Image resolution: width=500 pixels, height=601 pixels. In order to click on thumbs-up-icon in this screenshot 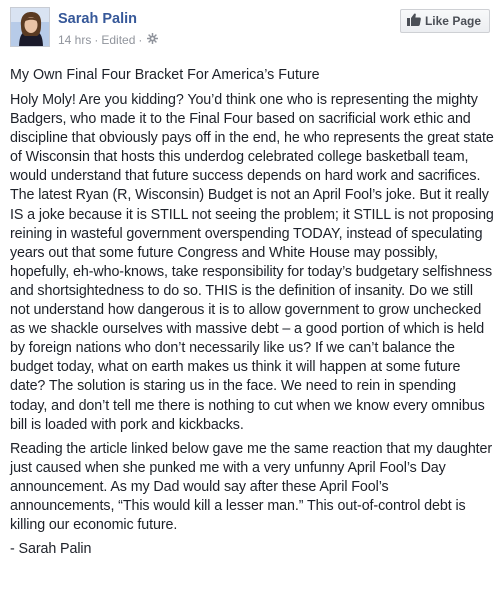, I will do `click(413, 21)`.